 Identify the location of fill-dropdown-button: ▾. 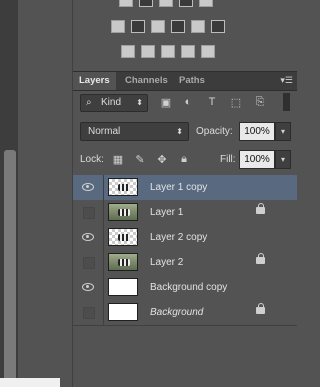
(283, 159).